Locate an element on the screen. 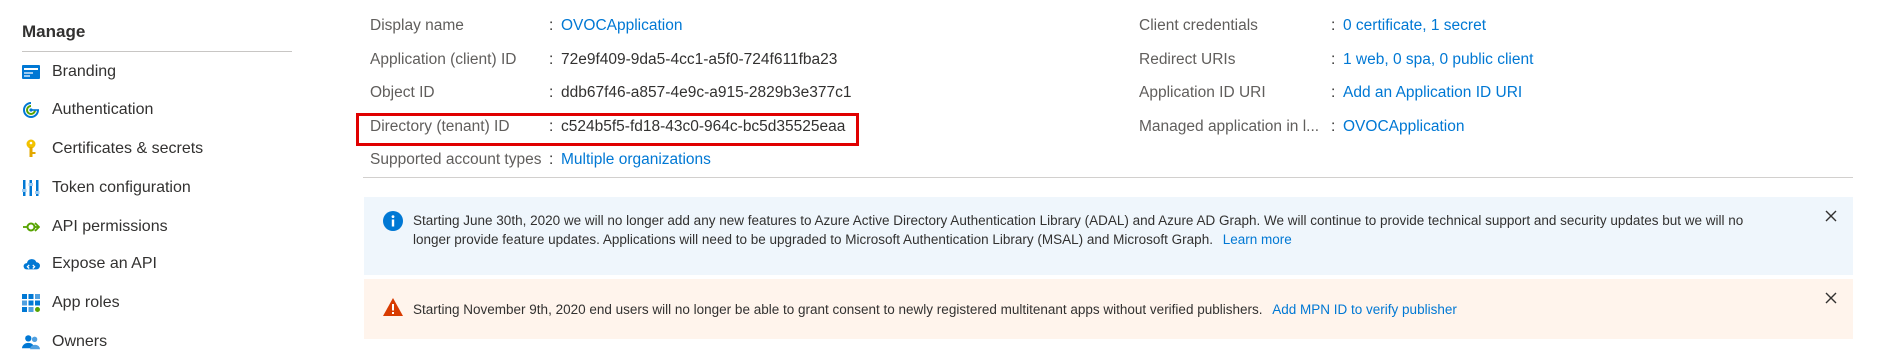 The height and width of the screenshot is (360, 1900). sidebar-item-owners: Owners is located at coordinates (150, 342).